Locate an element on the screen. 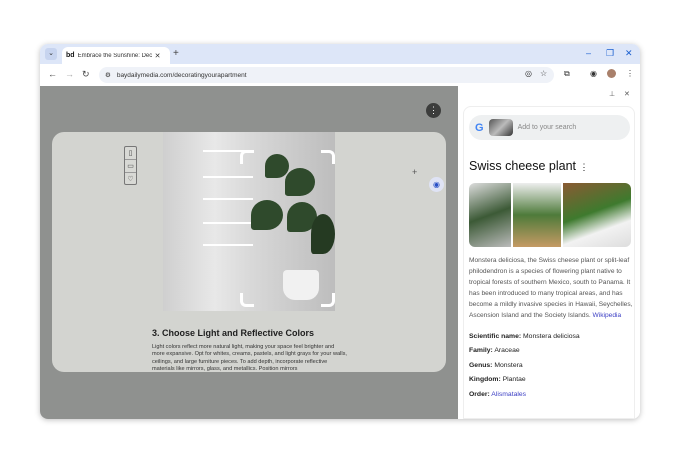 The width and height of the screenshot is (680, 464). comment-icon: ▭ is located at coordinates (130, 166).